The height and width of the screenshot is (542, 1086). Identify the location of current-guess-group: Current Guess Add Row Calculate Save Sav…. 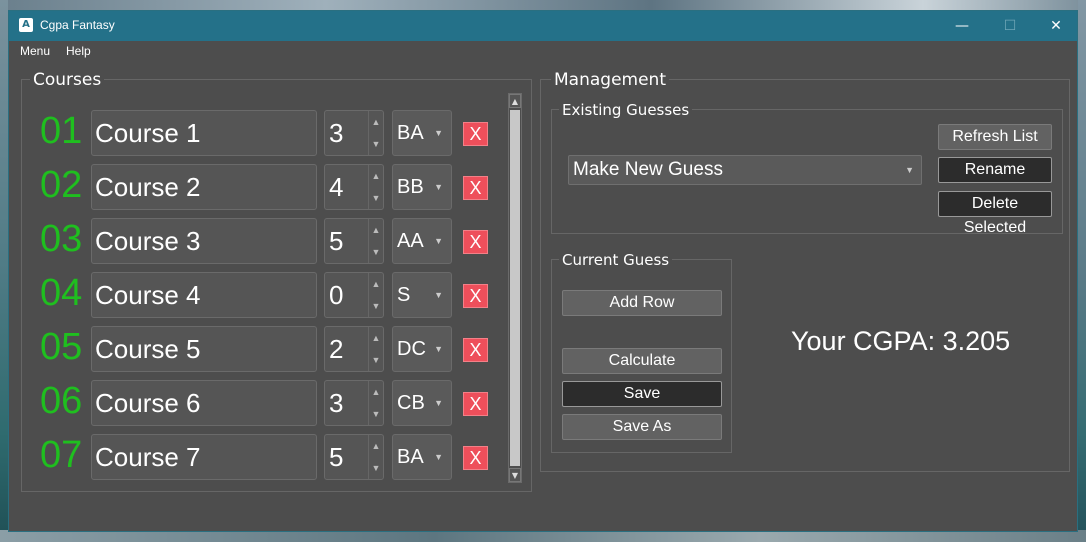
(641, 352).